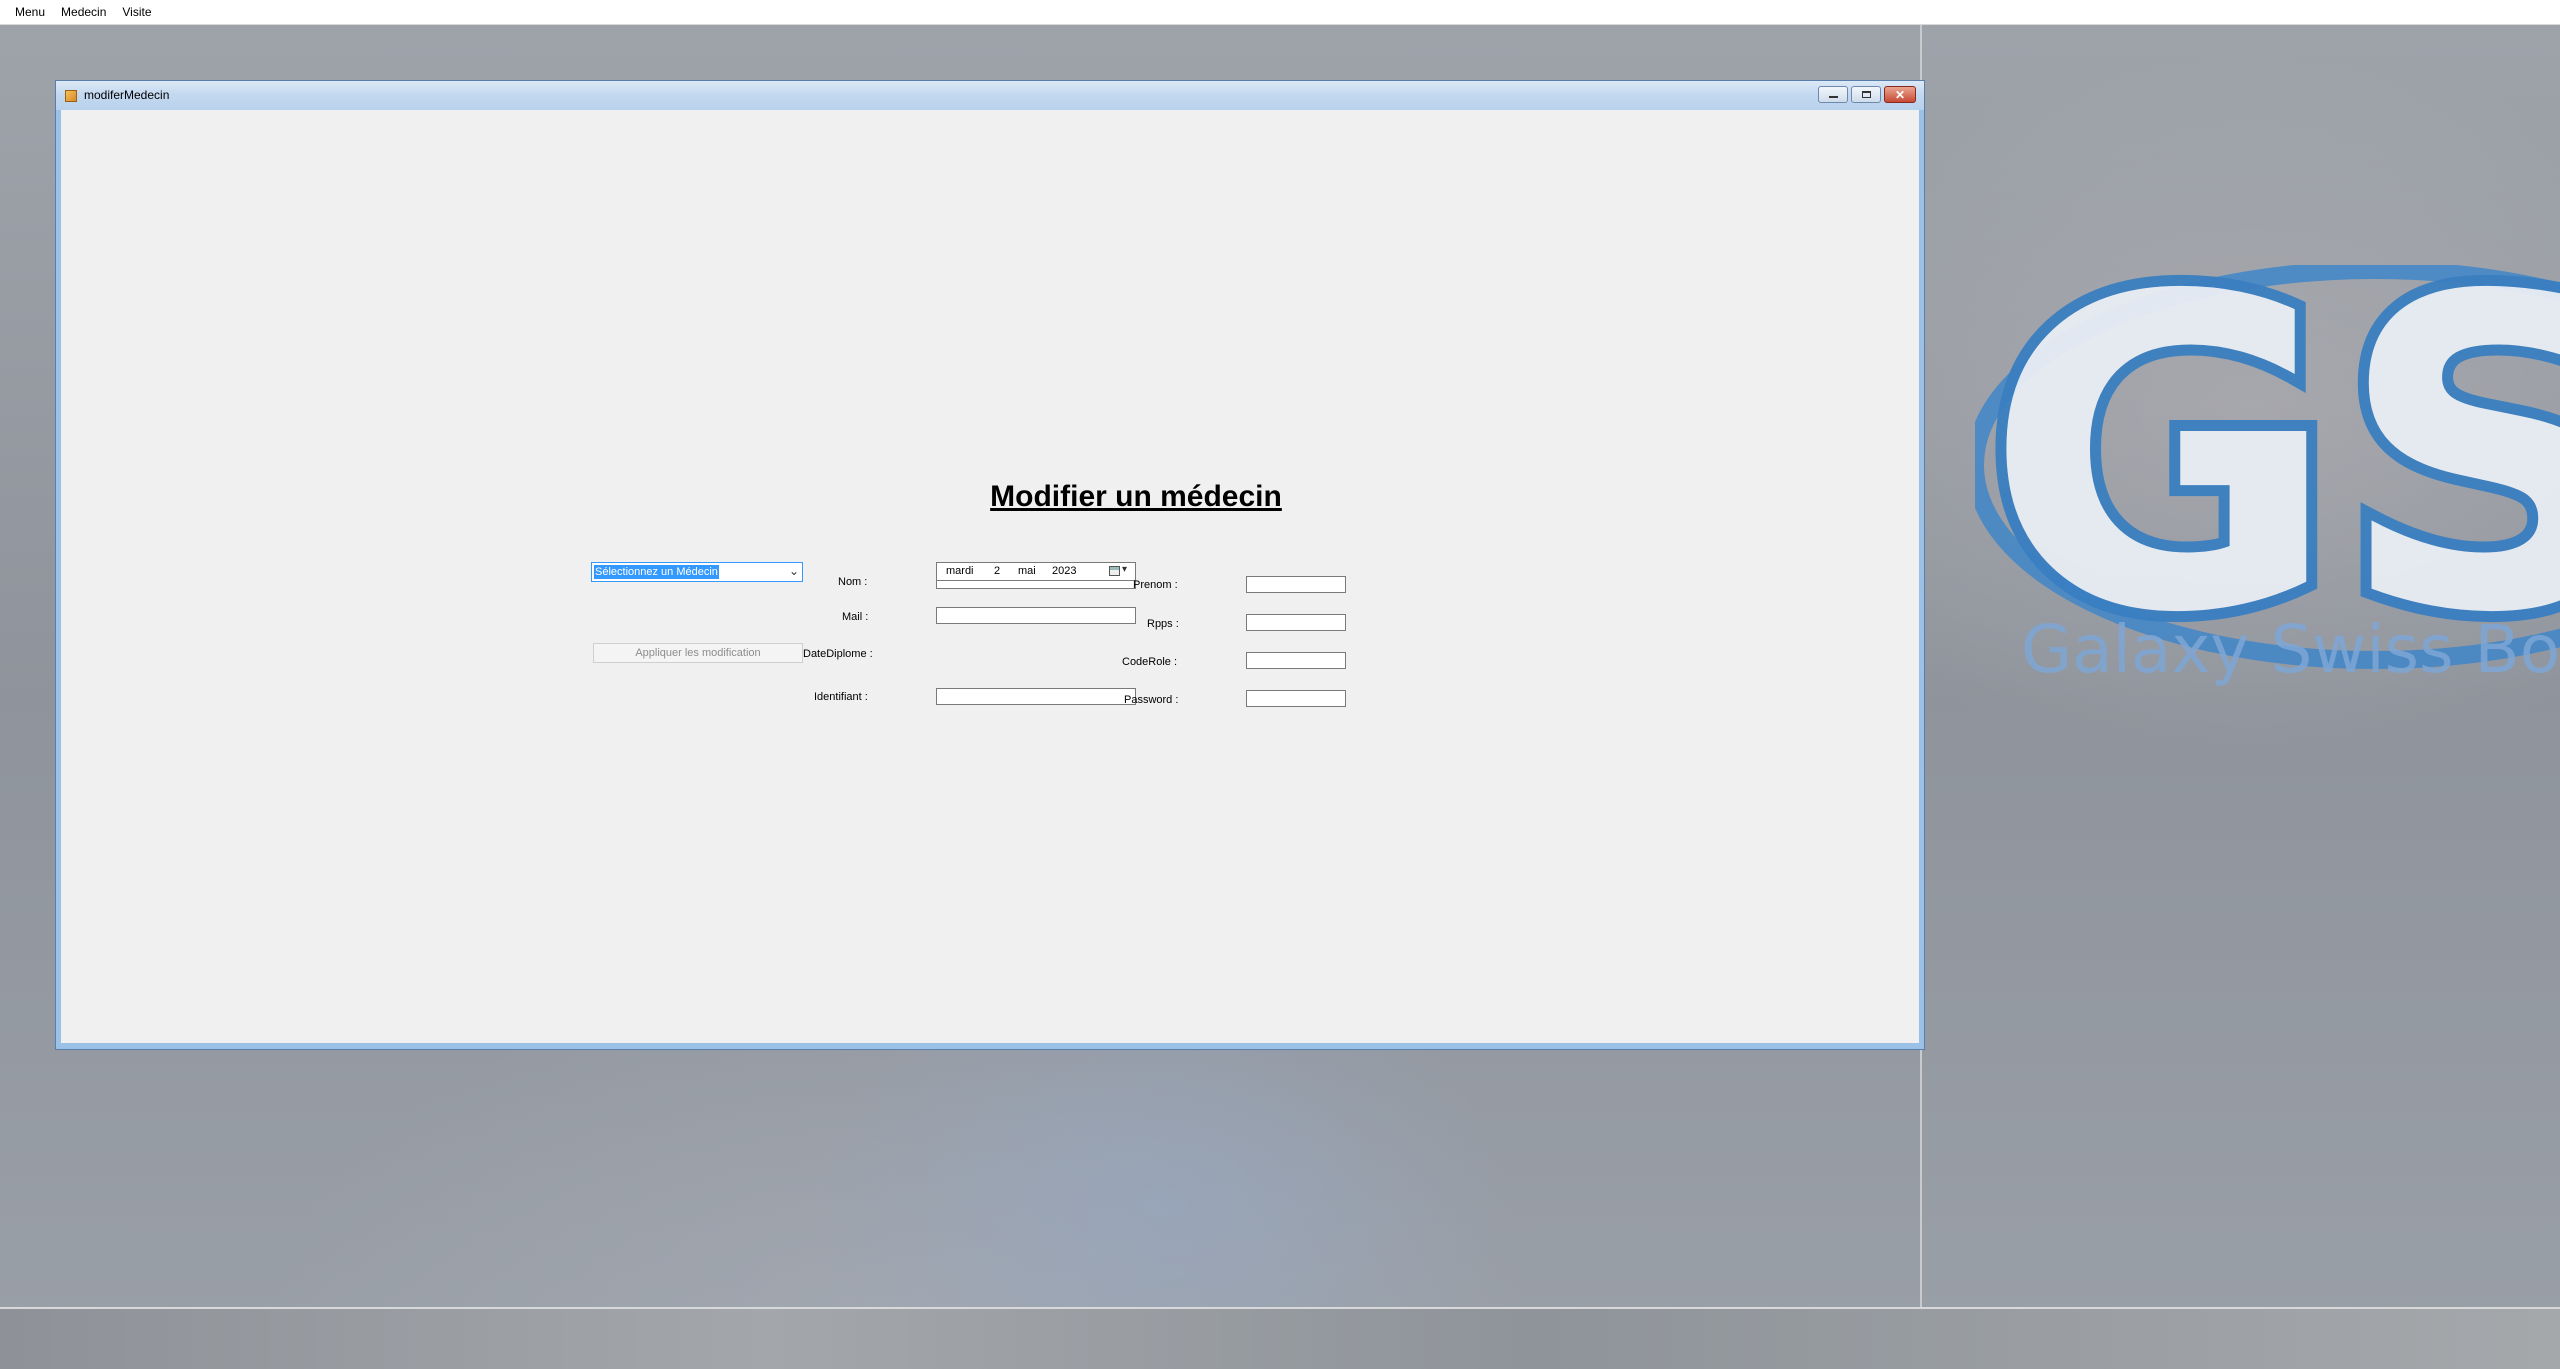 Image resolution: width=2560 pixels, height=1369 pixels. I want to click on identifiant-label: Identifiant :, so click(841, 697).